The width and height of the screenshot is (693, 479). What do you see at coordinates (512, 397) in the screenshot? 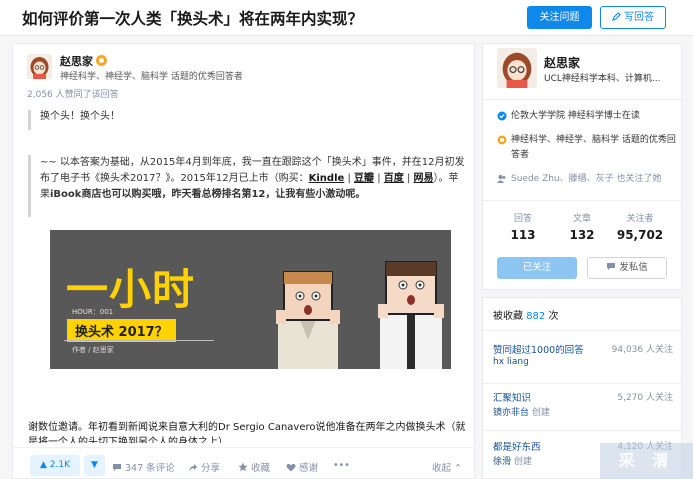
I see `favorite-collection-link: 汇聚知识` at bounding box center [512, 397].